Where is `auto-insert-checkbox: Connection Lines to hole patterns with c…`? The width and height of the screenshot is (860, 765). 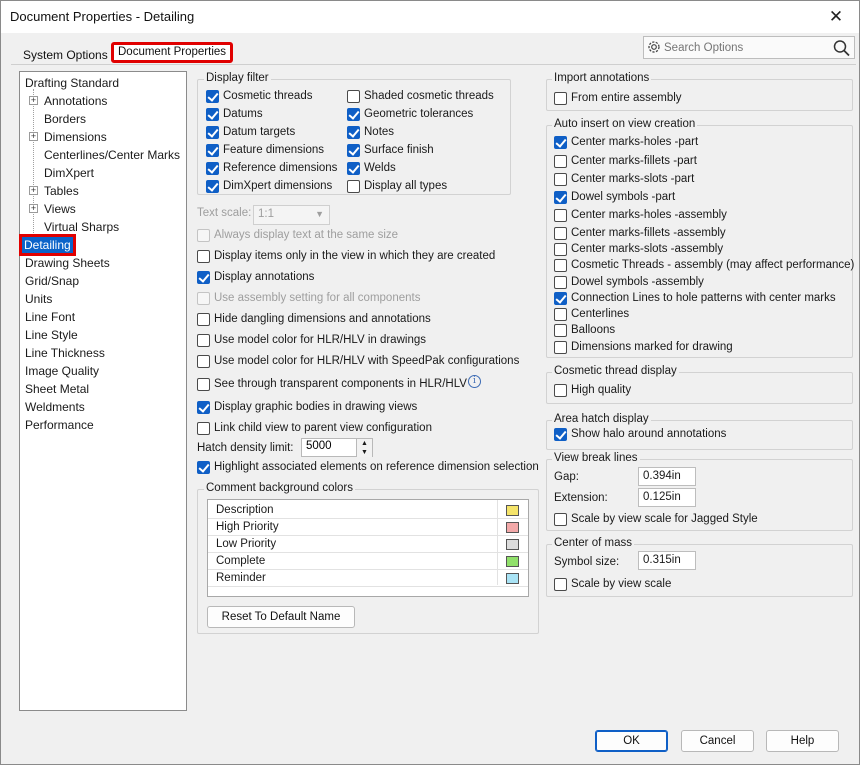
auto-insert-checkbox: Connection Lines to hole patterns with c… is located at coordinates (695, 298).